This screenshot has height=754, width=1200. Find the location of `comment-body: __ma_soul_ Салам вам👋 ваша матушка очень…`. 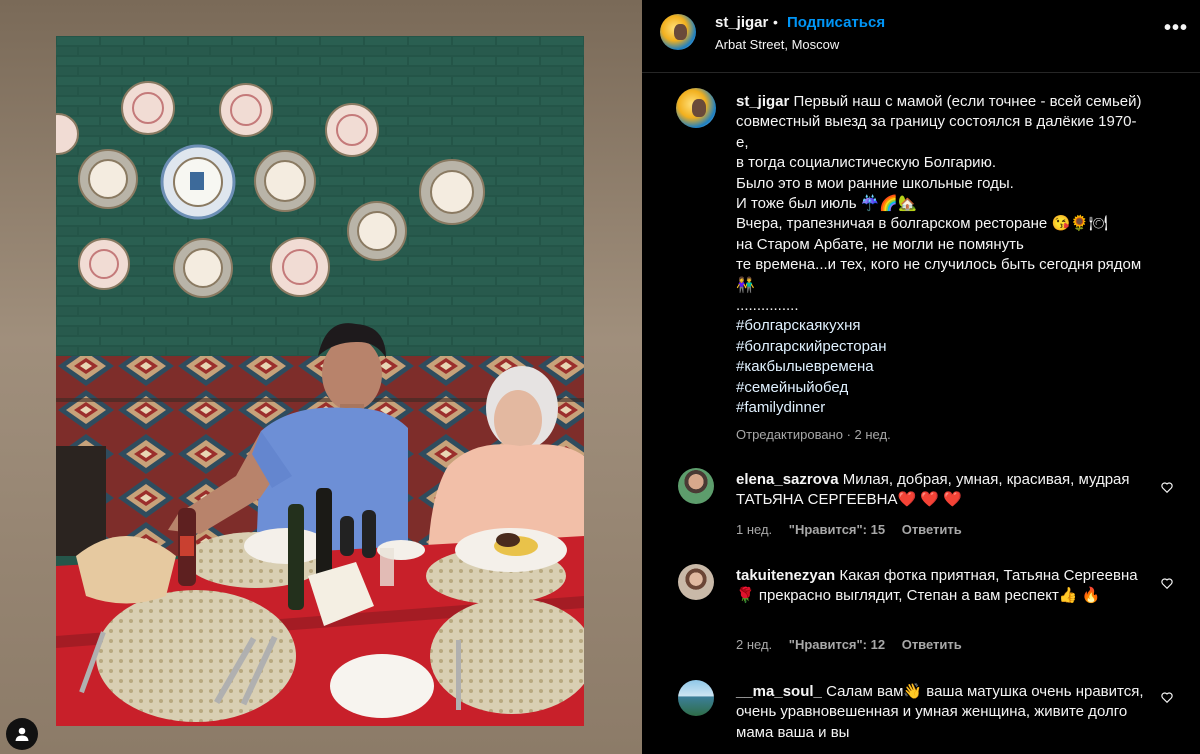

comment-body: __ma_soul_ Салам вам👋 ваша матушка очень… is located at coordinates (941, 712).